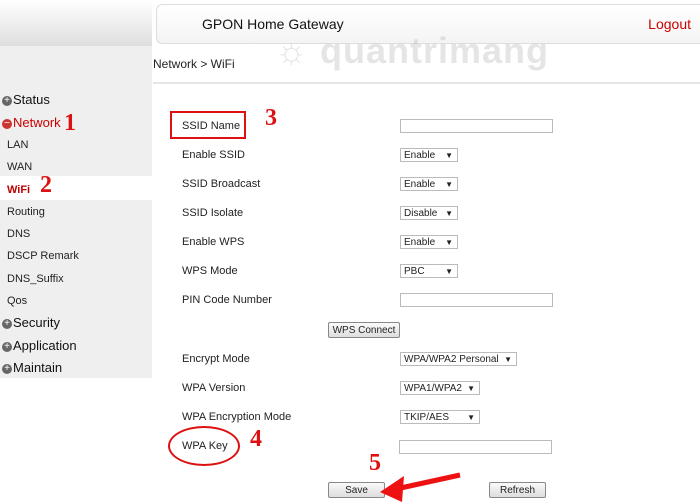 The width and height of the screenshot is (700, 504). What do you see at coordinates (429, 271) in the screenshot?
I see `wps-mode-select: PBC ▼` at bounding box center [429, 271].